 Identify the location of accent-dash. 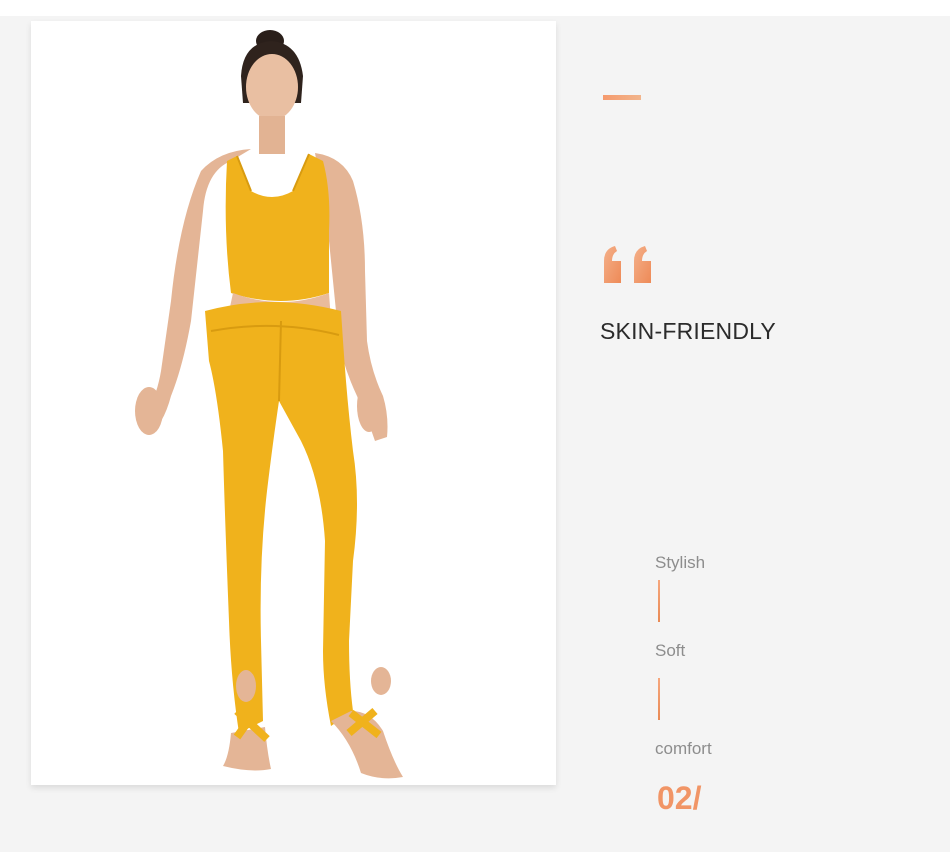
(622, 97).